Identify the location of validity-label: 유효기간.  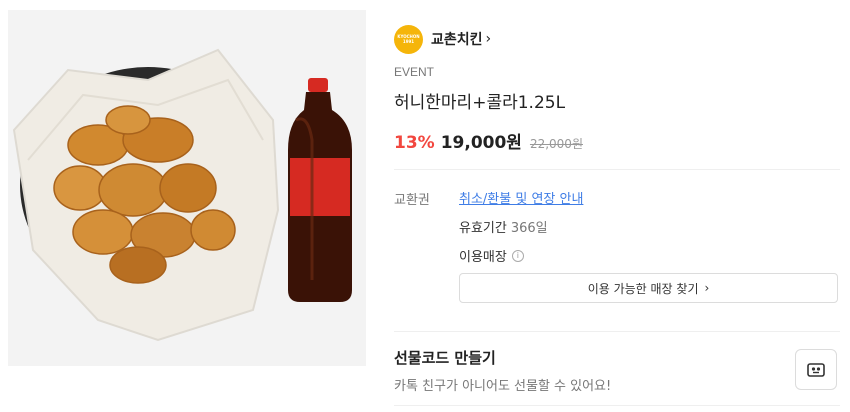
(483, 228).